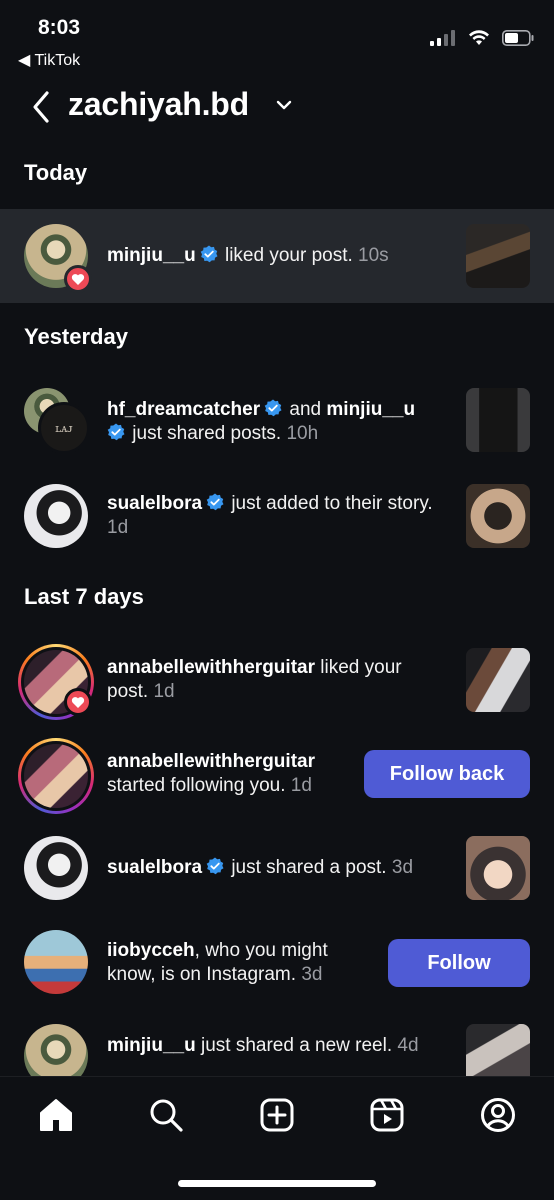  What do you see at coordinates (288, 255) in the screenshot?
I see `notification-action: liked your post.` at bounding box center [288, 255].